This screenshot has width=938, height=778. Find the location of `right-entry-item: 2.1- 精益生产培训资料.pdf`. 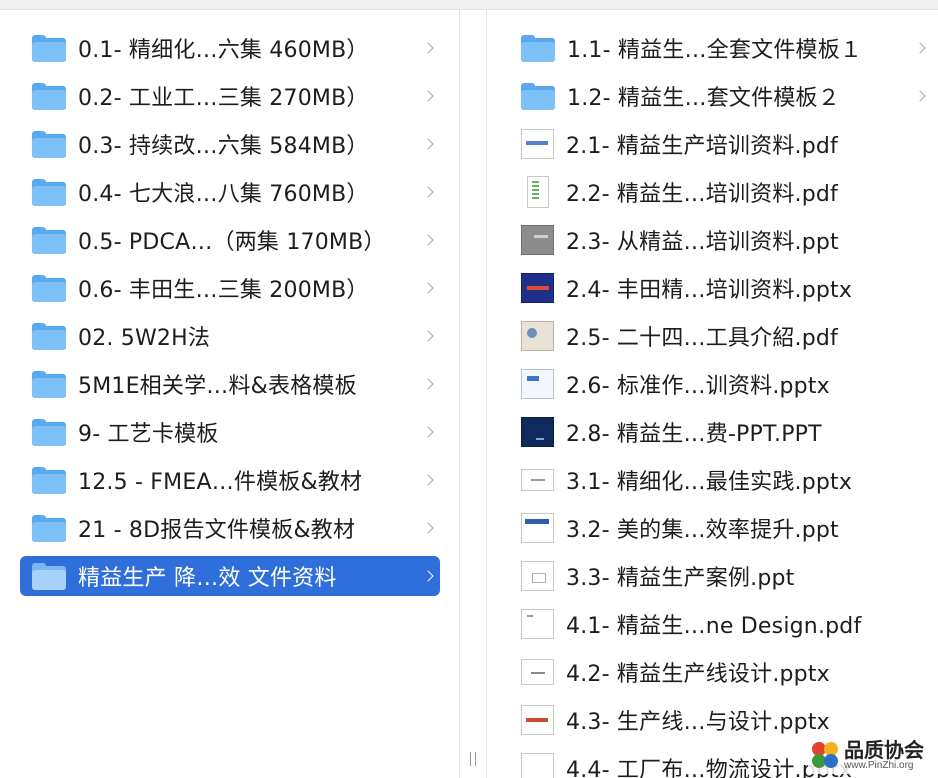

right-entry-item: 2.1- 精益生产培训资料.pdf is located at coordinates (720, 144).